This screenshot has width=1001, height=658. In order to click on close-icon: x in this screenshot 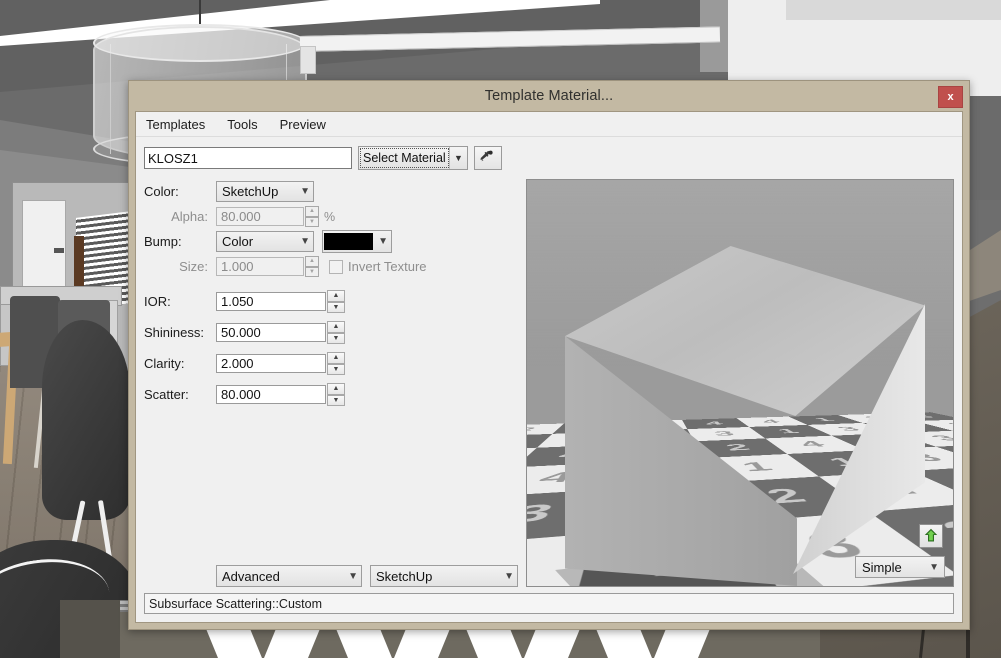, I will do `click(950, 97)`.